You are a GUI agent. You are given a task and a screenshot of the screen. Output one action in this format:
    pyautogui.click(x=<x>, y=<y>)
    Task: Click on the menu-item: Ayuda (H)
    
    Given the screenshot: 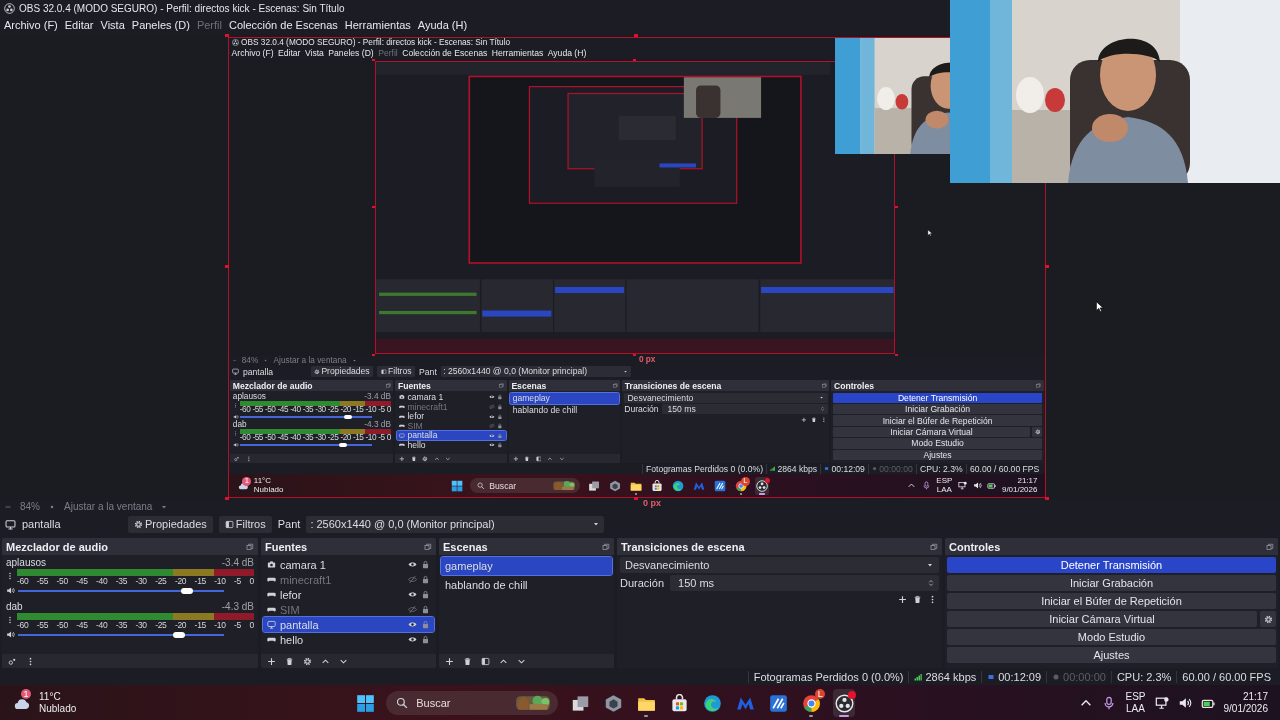 What is the action you would take?
    pyautogui.click(x=567, y=53)
    